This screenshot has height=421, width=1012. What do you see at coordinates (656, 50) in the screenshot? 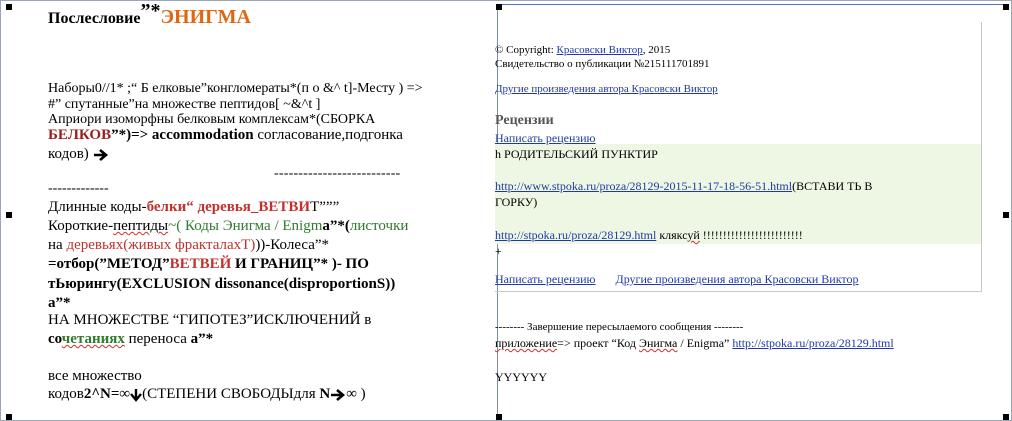
I see `copyright-year: , 2015` at bounding box center [656, 50].